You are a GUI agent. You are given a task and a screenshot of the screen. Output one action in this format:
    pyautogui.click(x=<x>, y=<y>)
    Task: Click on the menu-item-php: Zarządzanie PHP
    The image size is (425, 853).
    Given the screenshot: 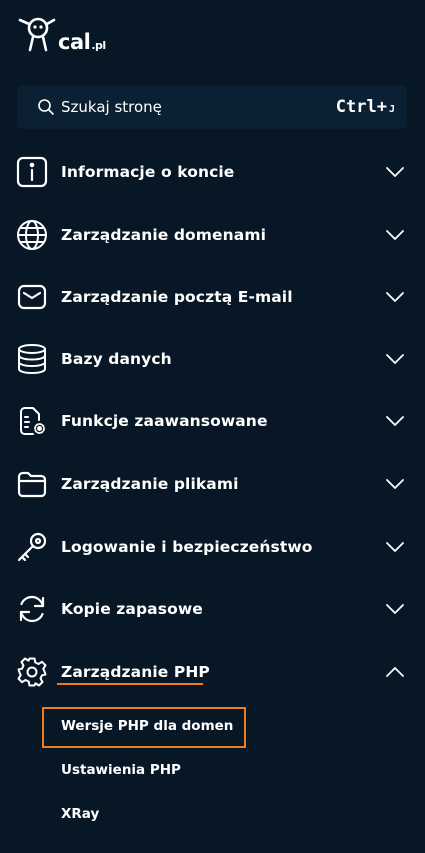 What is the action you would take?
    pyautogui.click(x=212, y=672)
    